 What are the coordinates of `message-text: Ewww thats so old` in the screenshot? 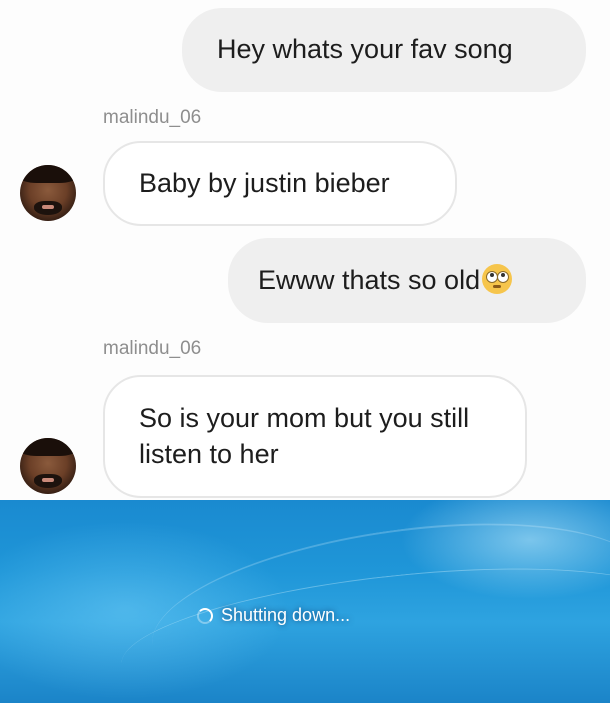 It's located at (369, 279).